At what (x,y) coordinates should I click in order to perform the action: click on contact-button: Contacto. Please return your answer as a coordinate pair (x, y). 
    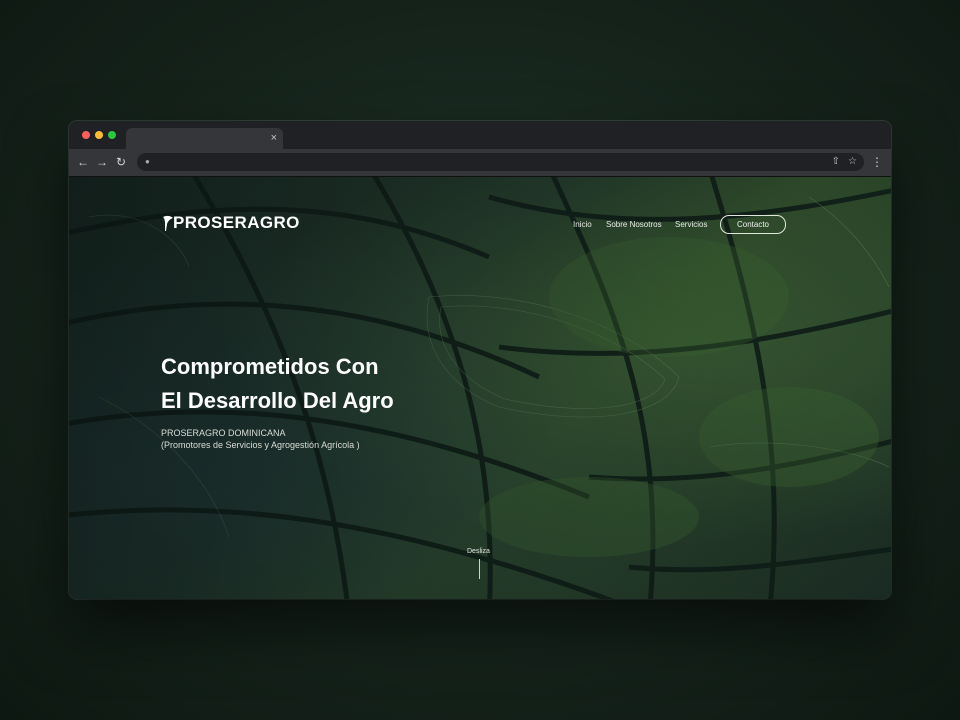
    Looking at the image, I should click on (753, 224).